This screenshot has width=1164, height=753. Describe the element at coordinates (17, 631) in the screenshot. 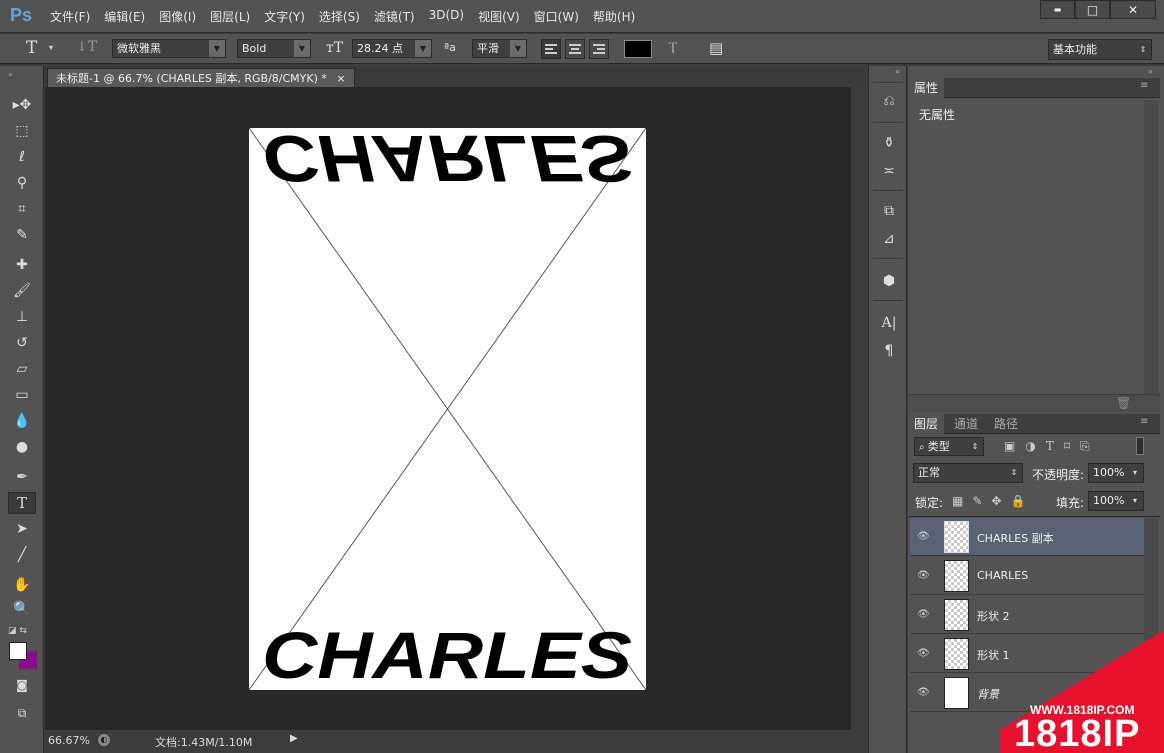

I see `default-colors-icon: ◪ ⇆` at that location.